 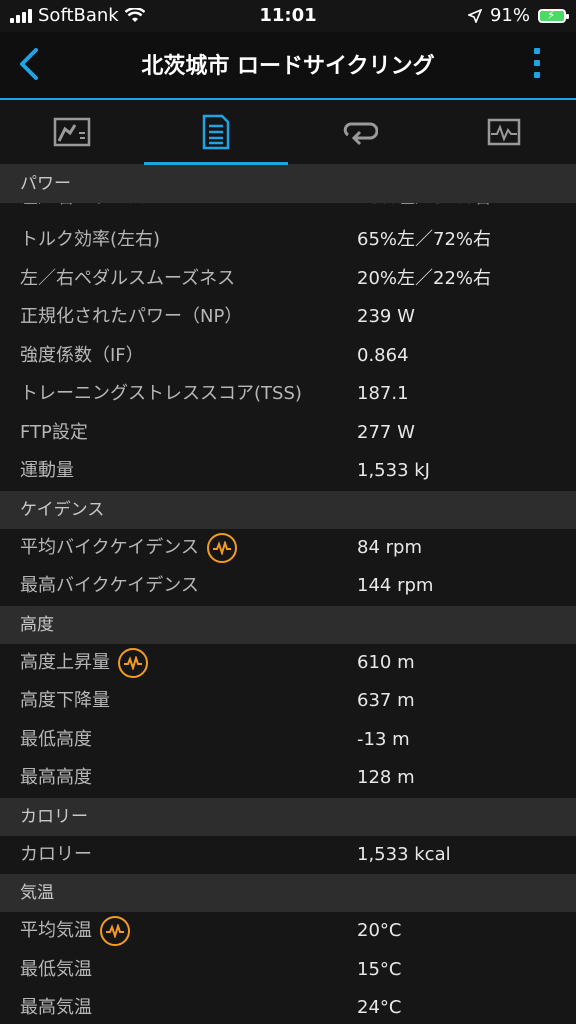 I want to click on row-value: 144 rpm, so click(x=395, y=585).